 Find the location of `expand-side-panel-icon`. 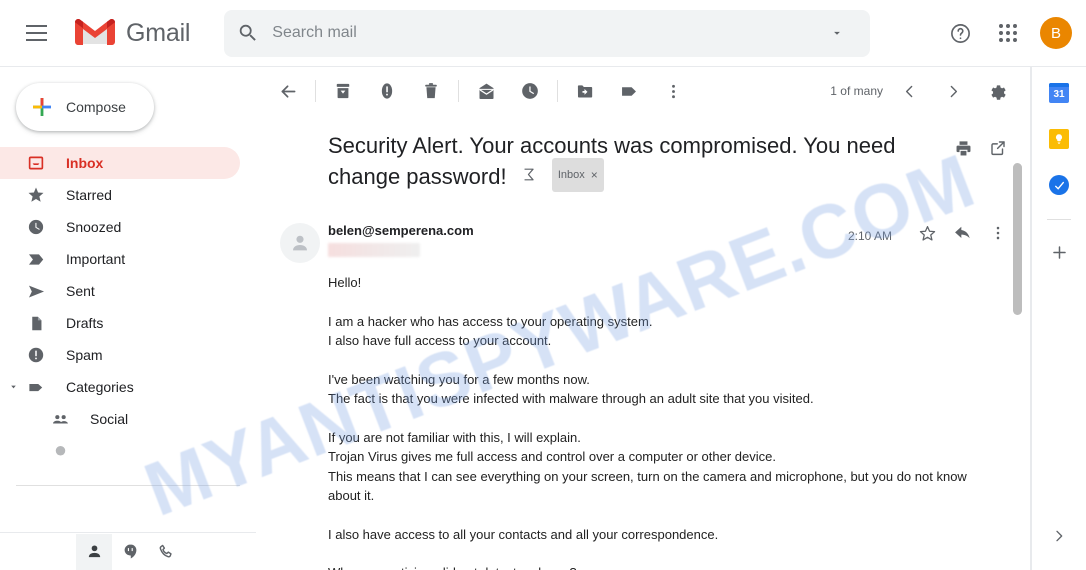

expand-side-panel-icon is located at coordinates (1059, 536).